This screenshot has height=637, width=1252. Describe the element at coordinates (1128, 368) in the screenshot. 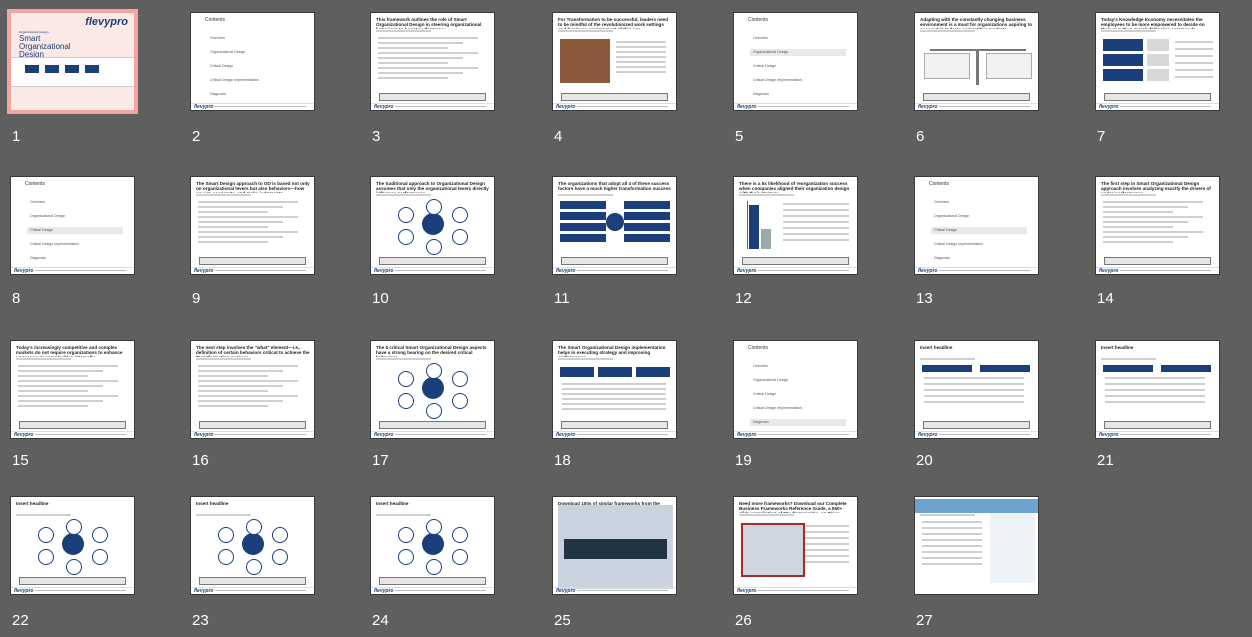

I see `header-box` at that location.